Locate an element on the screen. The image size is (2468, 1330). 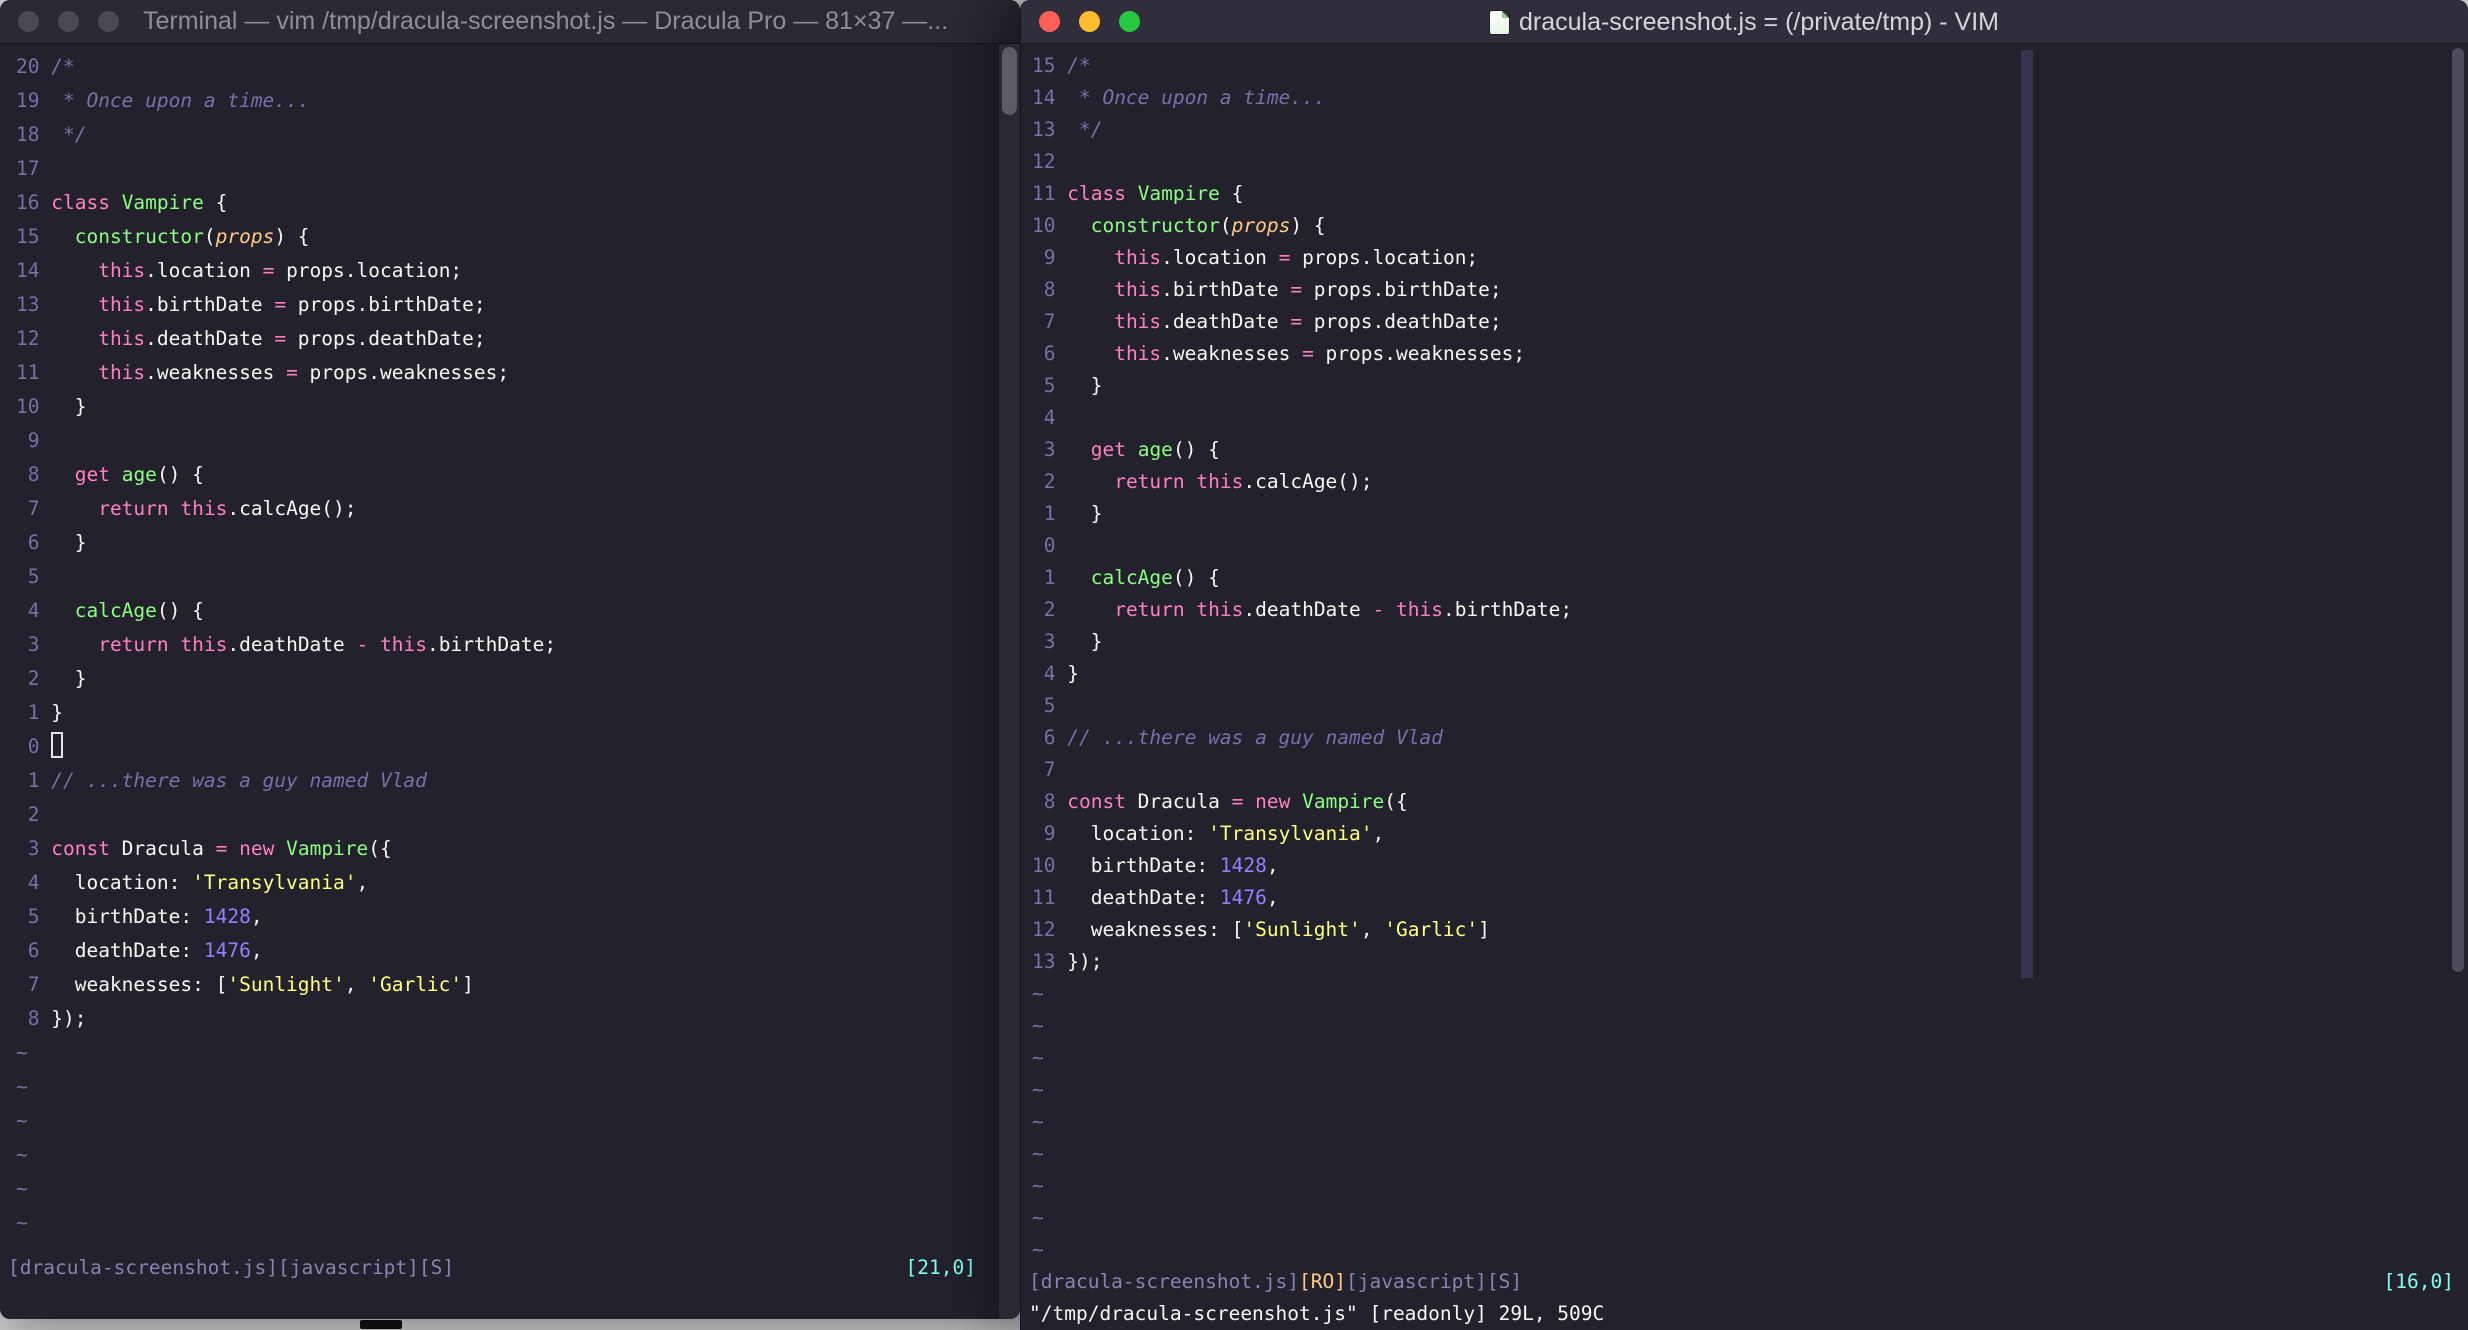
line-number: 8 is located at coordinates (34, 1018).